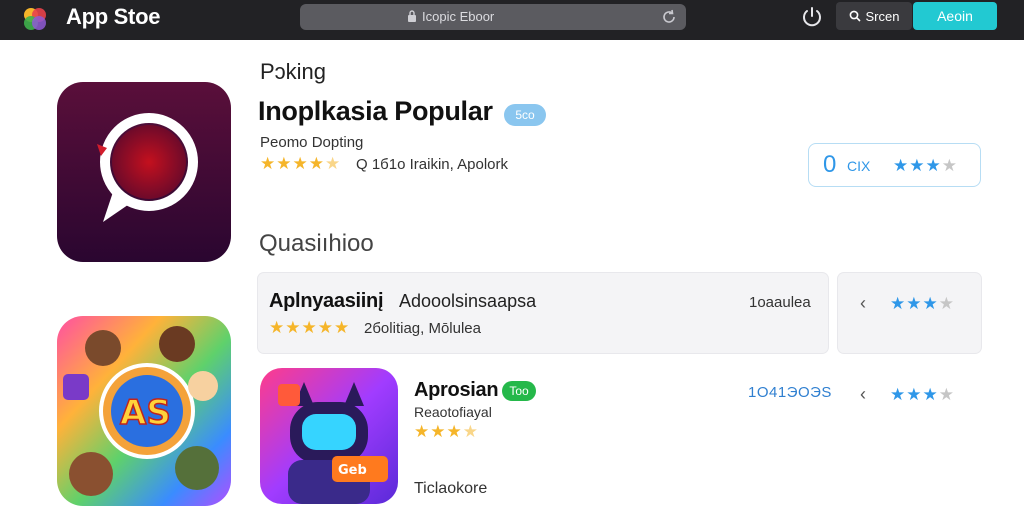  I want to click on list-item-stars: ★ ★ ★ ★, so click(446, 431).